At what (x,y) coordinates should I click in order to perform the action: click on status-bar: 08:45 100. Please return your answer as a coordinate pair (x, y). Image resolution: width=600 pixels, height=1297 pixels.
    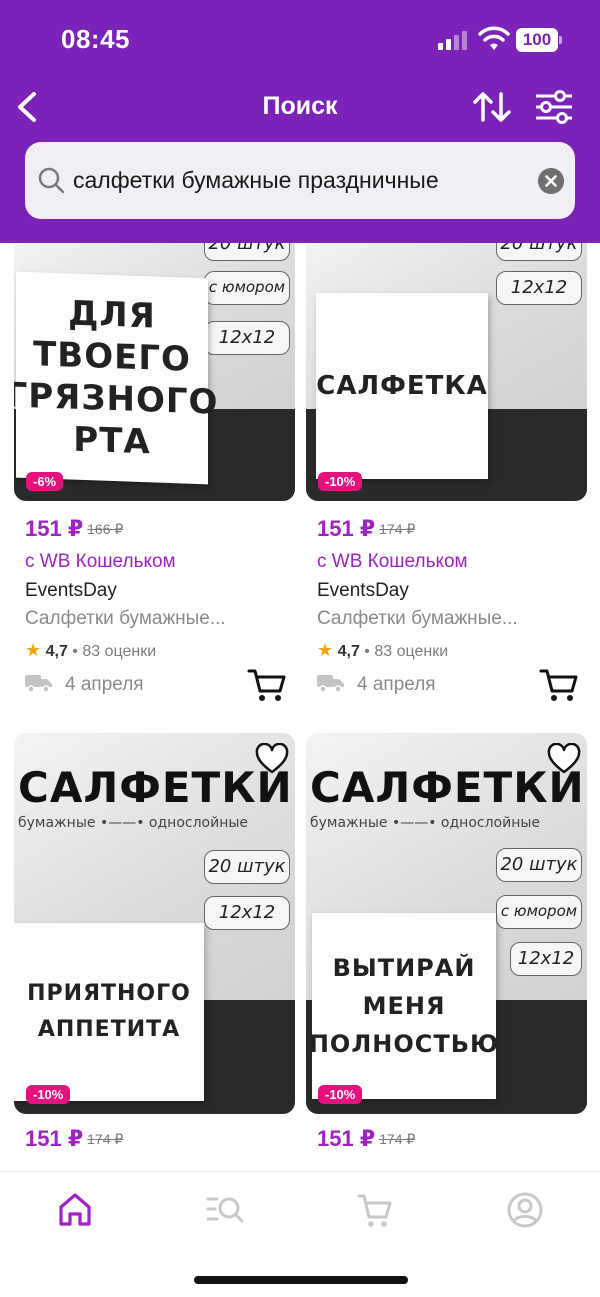
    Looking at the image, I should click on (300, 40).